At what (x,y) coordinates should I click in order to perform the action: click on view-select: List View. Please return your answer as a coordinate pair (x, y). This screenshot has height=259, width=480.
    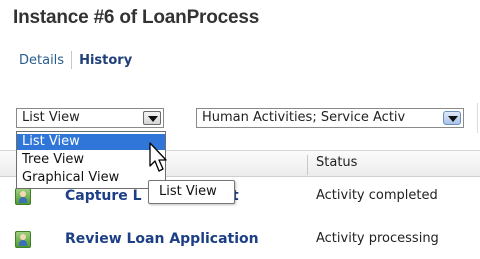
    Looking at the image, I should click on (90, 118).